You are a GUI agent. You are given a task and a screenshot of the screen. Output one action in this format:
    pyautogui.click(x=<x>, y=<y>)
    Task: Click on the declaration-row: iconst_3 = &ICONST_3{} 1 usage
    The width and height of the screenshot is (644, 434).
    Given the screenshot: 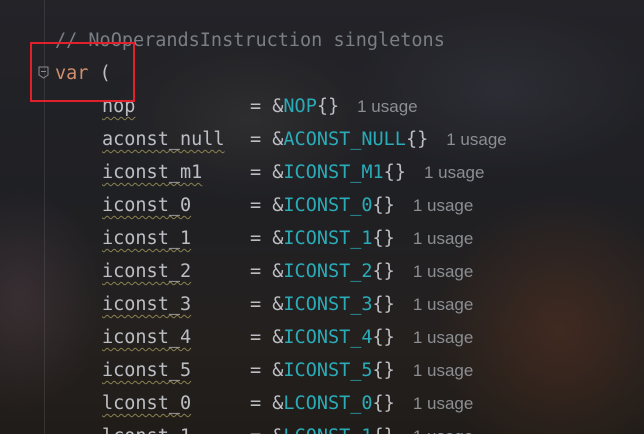 What is the action you would take?
    pyautogui.click(x=287, y=304)
    